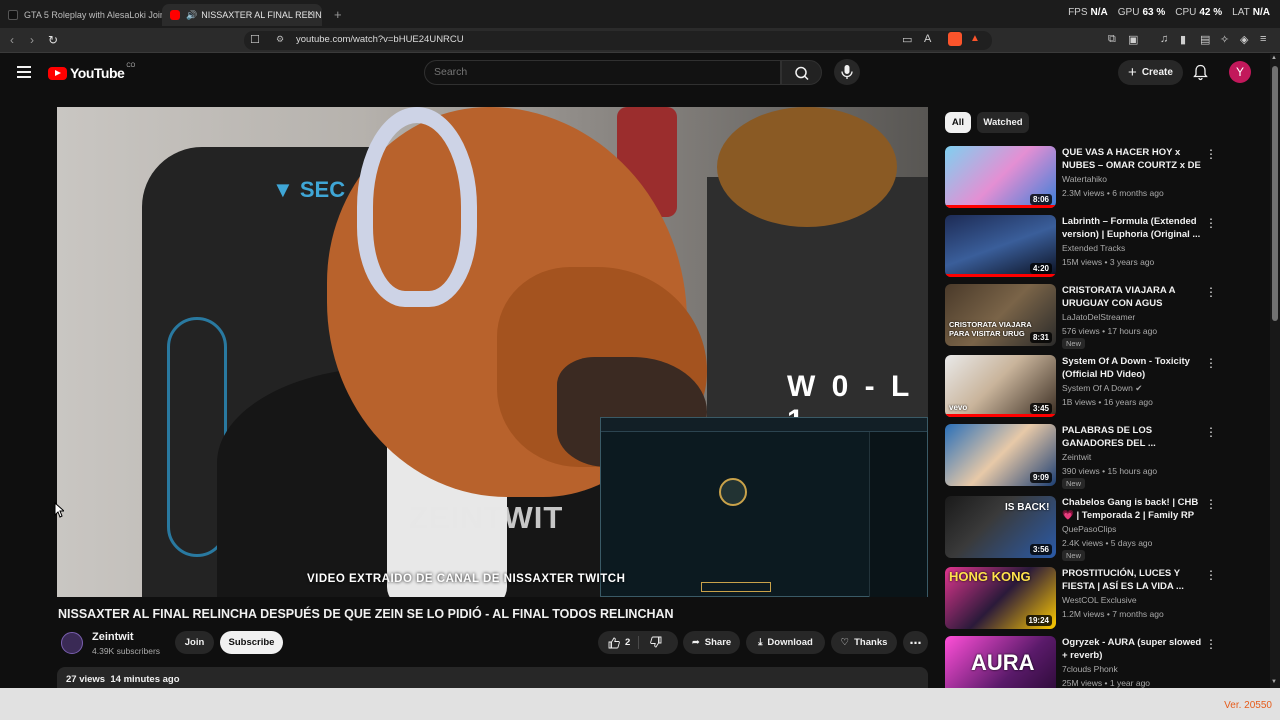 The height and width of the screenshot is (720, 1280). Describe the element at coordinates (1106, 683) in the screenshot. I see `rec-meta: 25M views • 1 year ago` at that location.